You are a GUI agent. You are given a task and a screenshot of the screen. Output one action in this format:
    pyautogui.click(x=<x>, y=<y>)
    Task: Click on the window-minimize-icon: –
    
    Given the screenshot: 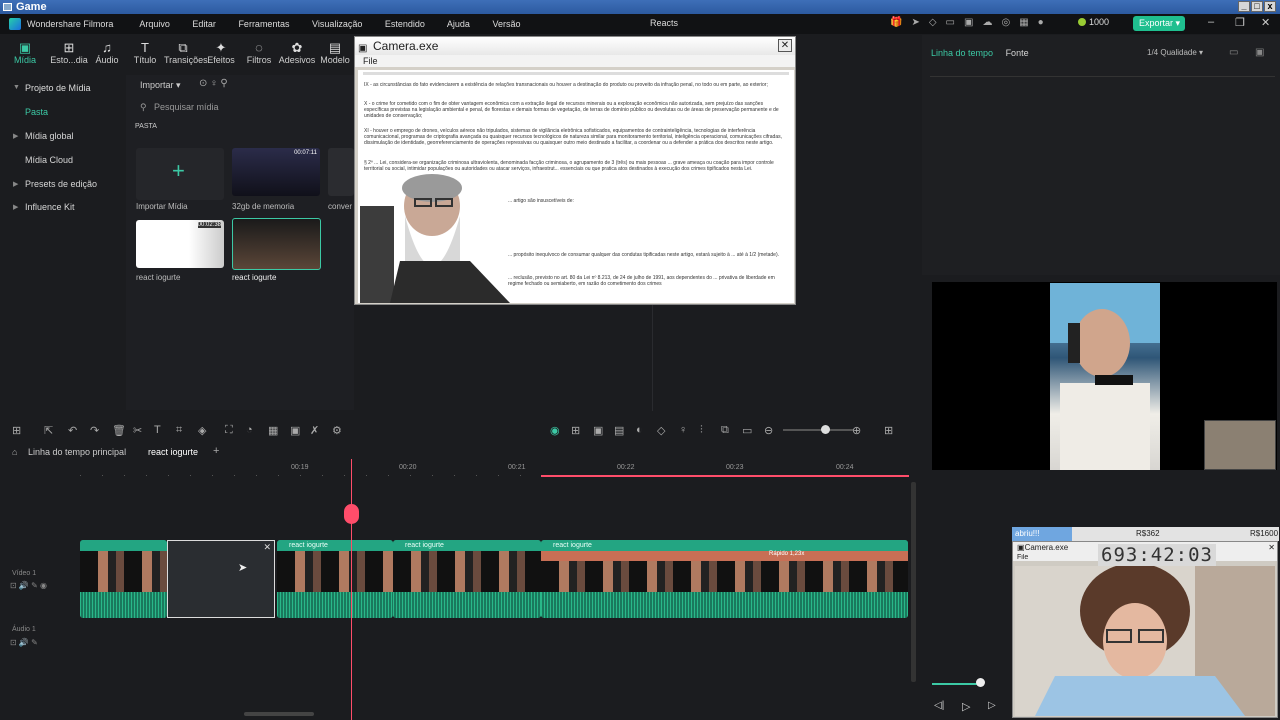 What is the action you would take?
    pyautogui.click(x=1211, y=22)
    